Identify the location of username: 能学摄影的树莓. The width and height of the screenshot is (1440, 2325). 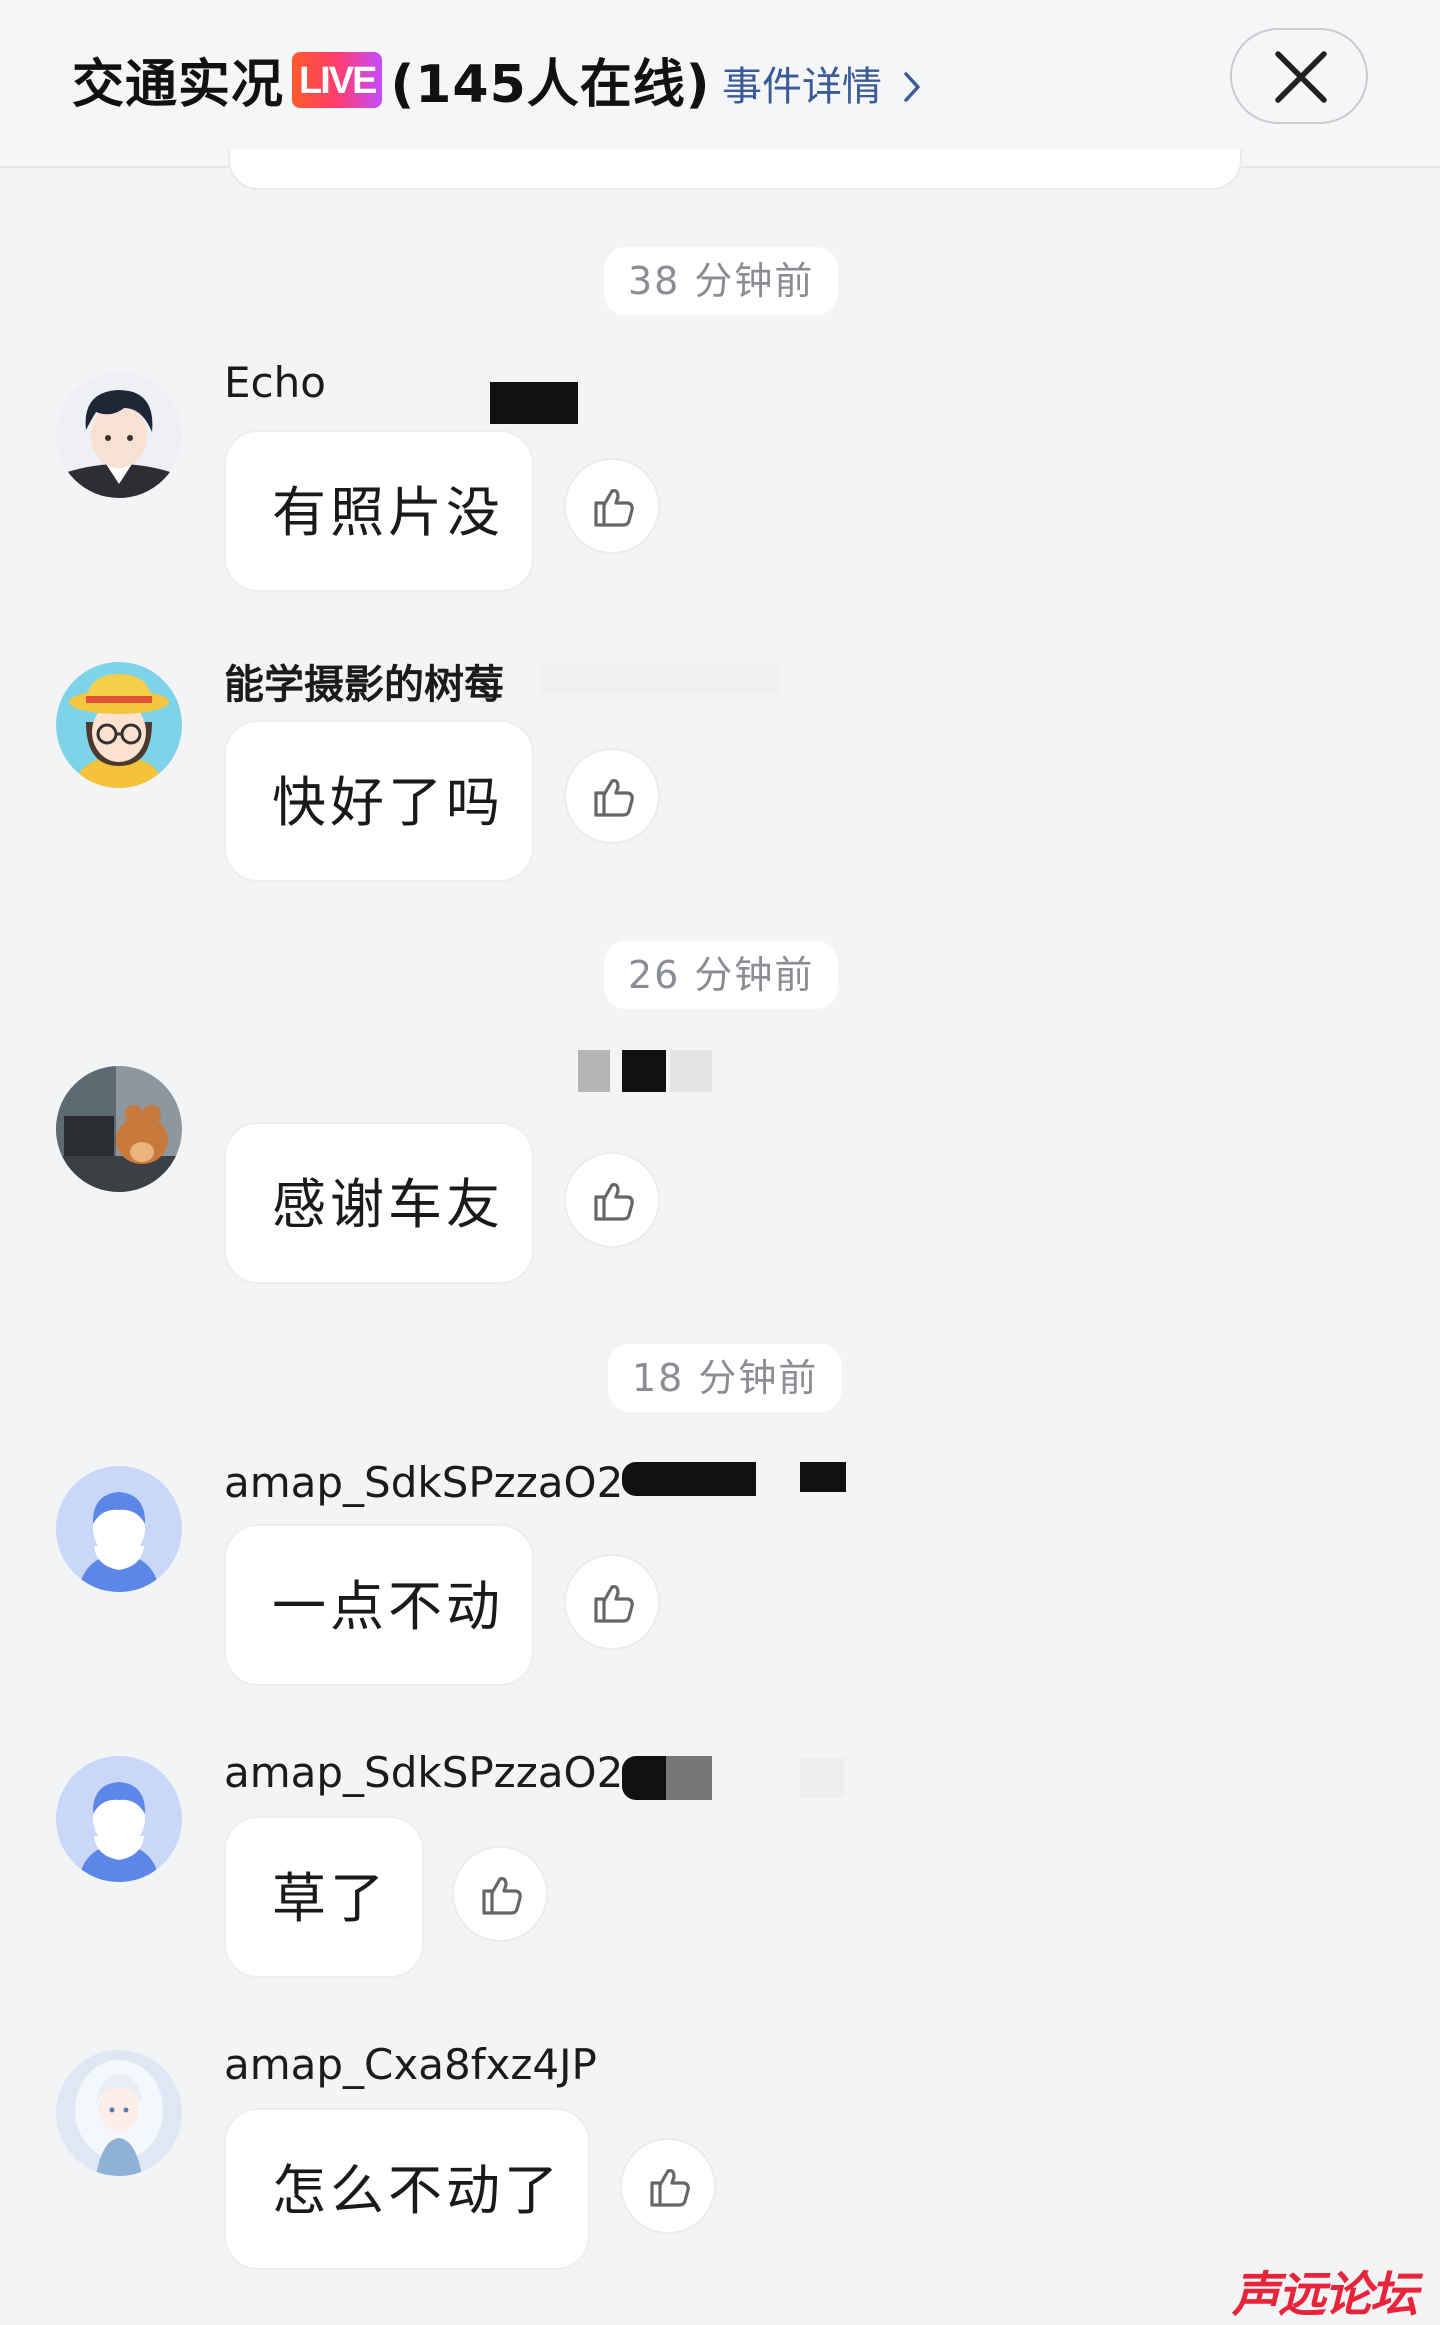
(364, 685).